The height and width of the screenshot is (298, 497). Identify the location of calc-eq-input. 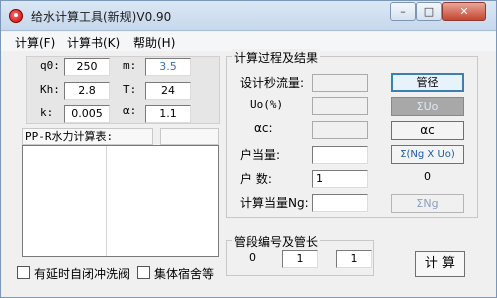
(340, 203).